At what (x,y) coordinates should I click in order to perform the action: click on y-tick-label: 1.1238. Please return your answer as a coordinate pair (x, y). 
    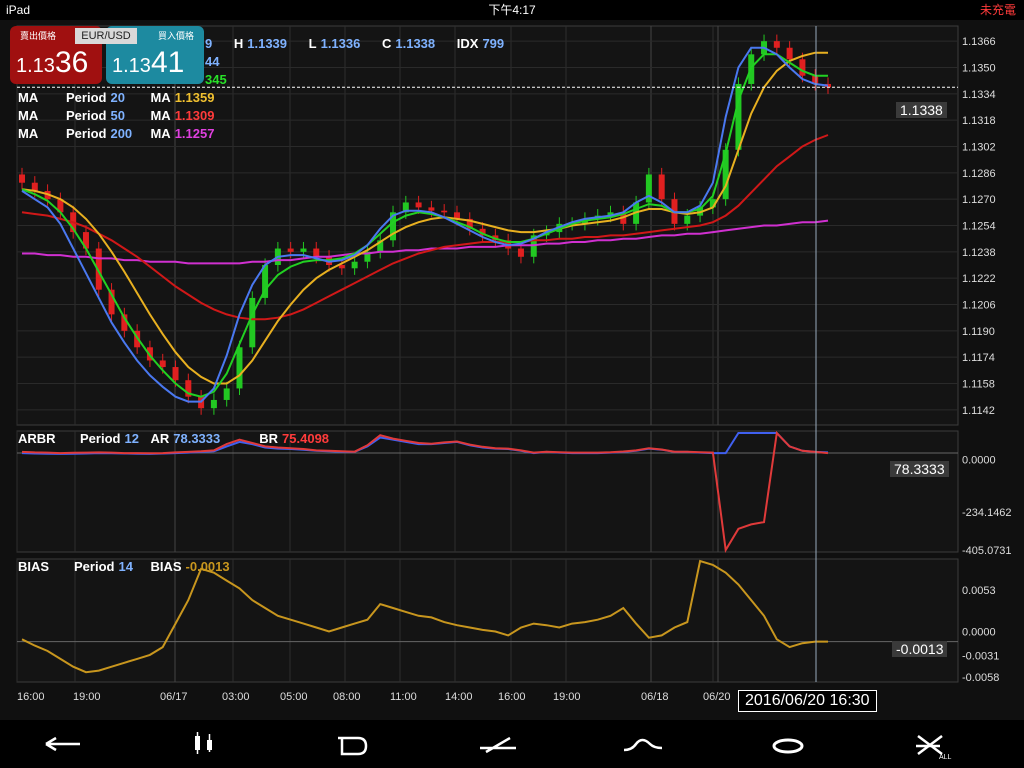
    Looking at the image, I should click on (979, 253).